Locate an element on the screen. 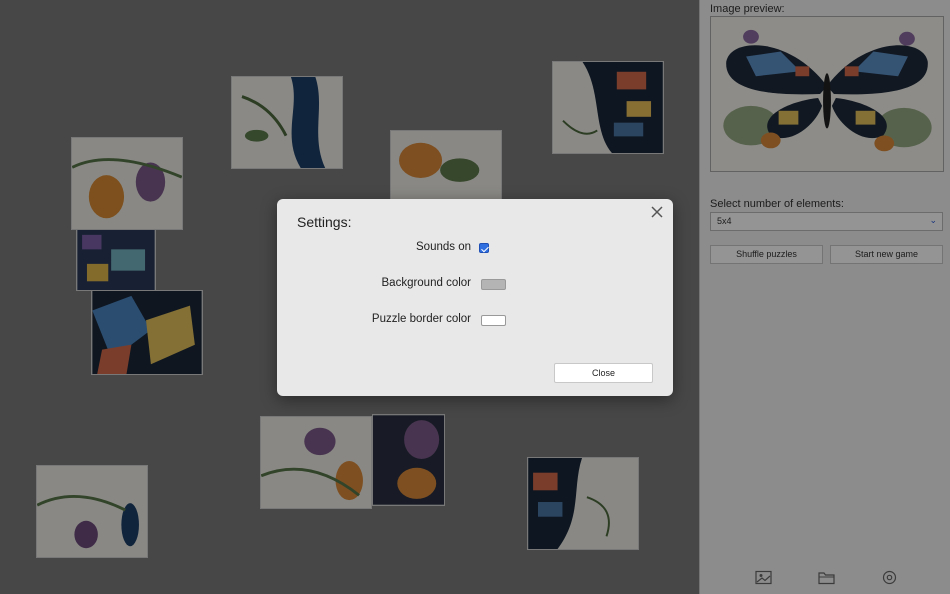 Image resolution: width=950 pixels, height=594 pixels. sounds-label: Sounds on is located at coordinates (443, 247).